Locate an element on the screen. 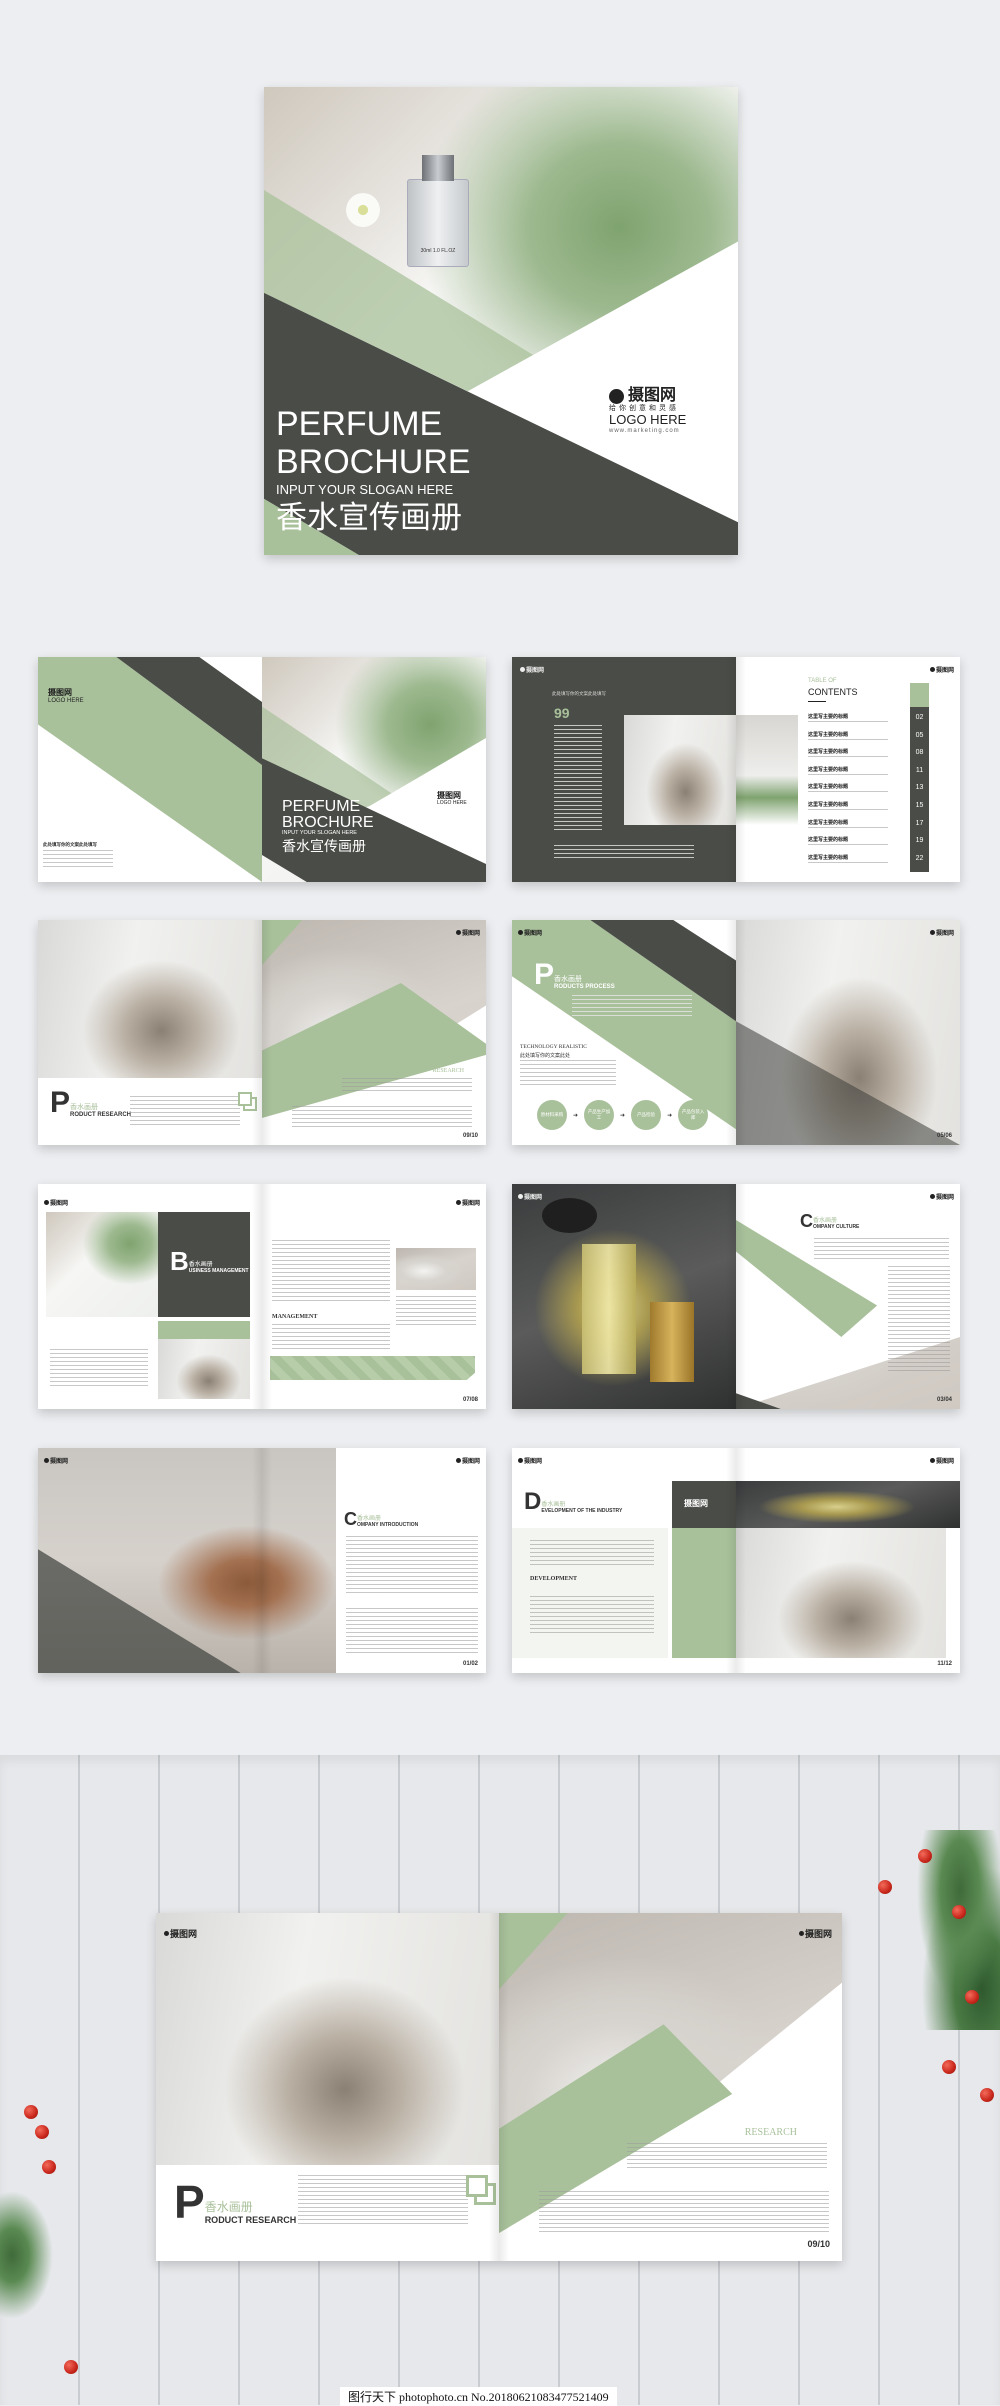 The height and width of the screenshot is (2406, 1000). page-number: 07/08 is located at coordinates (470, 1400).